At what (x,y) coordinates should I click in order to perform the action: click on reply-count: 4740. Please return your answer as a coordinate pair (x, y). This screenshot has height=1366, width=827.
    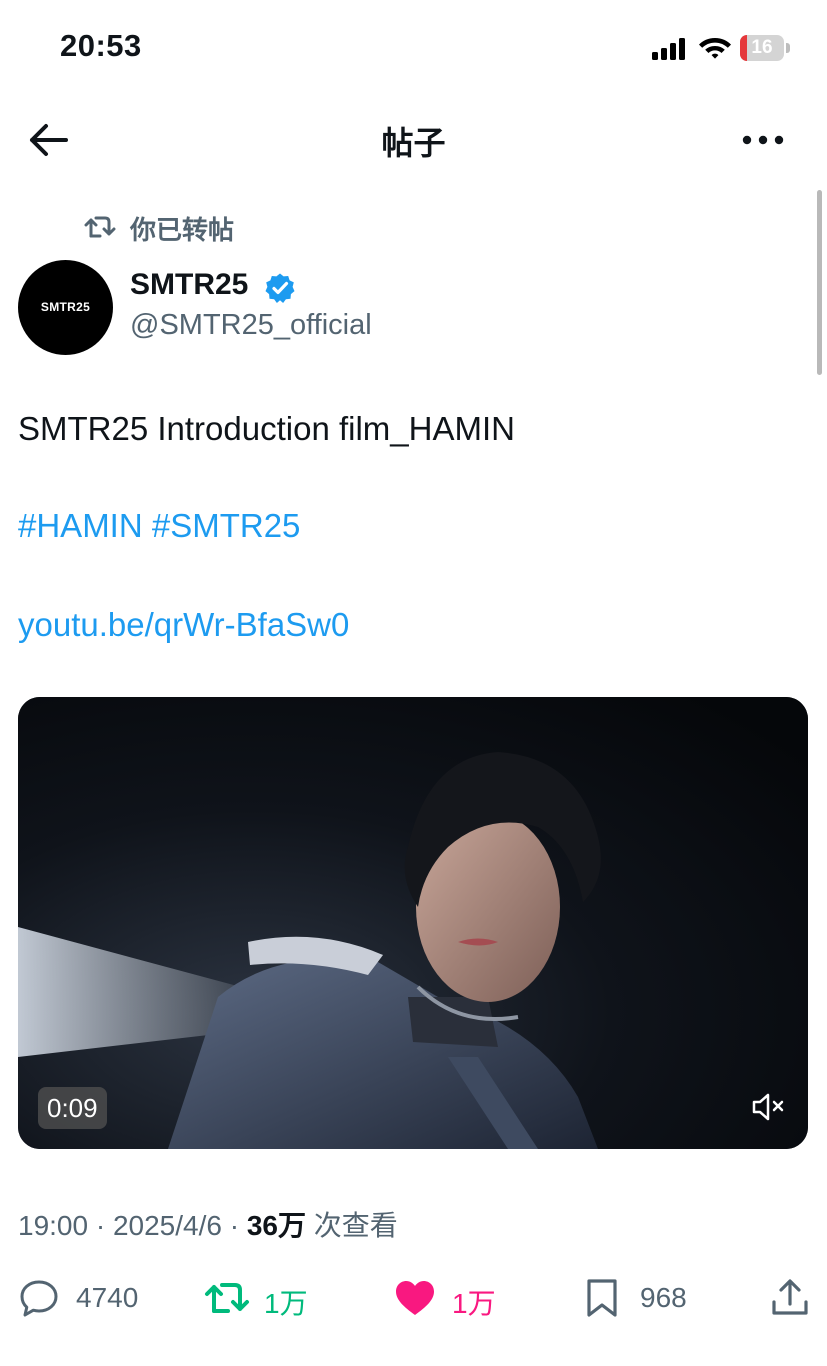
    Looking at the image, I should click on (107, 1297).